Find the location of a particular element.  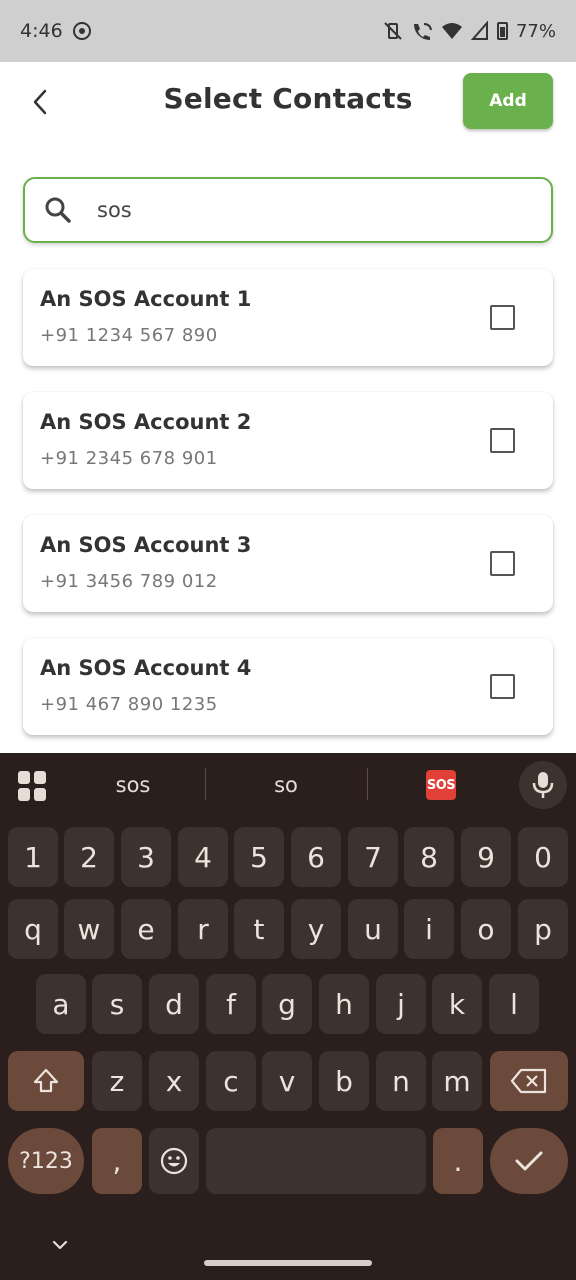

contact-phone: +91 1234 567 890 is located at coordinates (129, 335).